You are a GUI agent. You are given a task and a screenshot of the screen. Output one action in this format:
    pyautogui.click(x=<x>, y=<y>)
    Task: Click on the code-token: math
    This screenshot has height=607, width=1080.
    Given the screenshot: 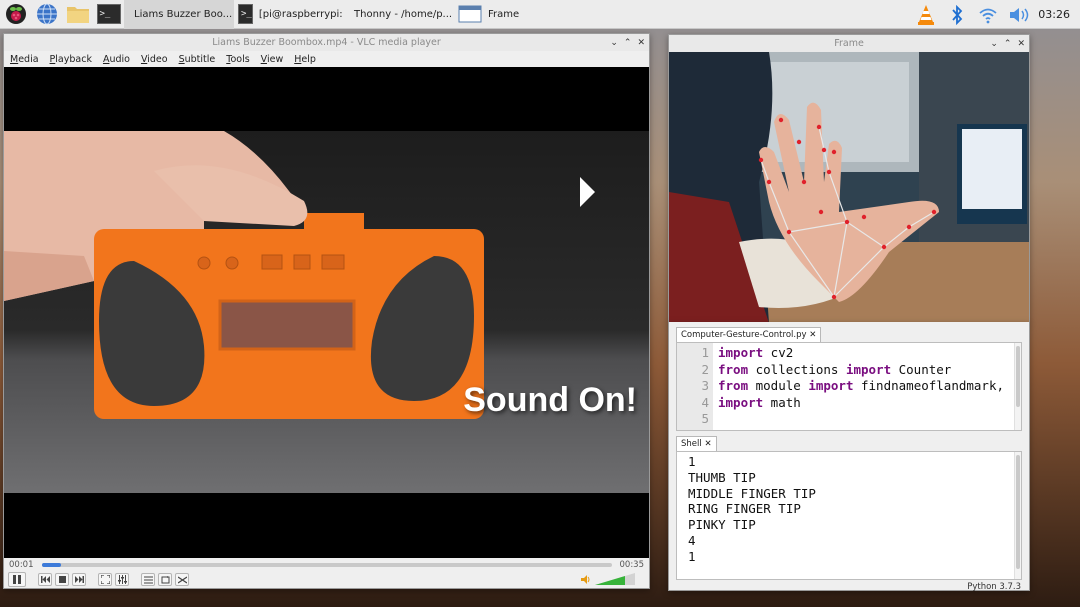 What is the action you would take?
    pyautogui.click(x=782, y=402)
    